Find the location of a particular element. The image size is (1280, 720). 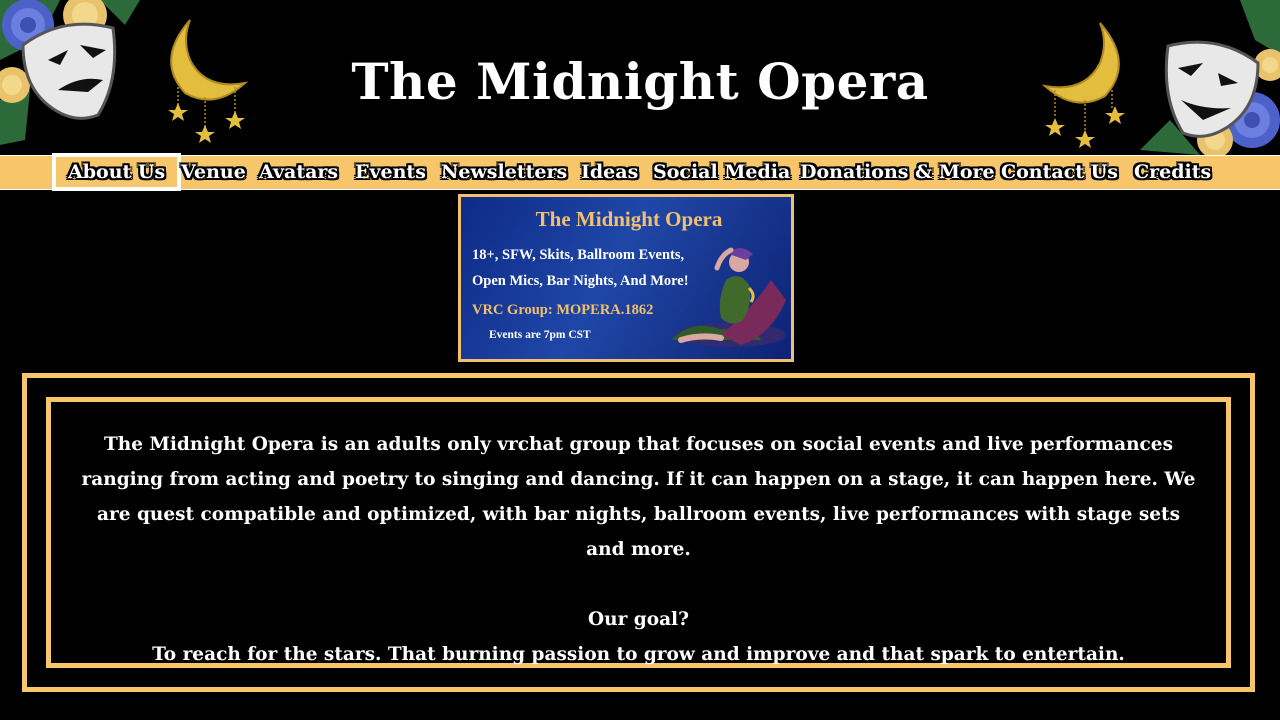

crescent-moon-icon is located at coordinates (1085, 85).